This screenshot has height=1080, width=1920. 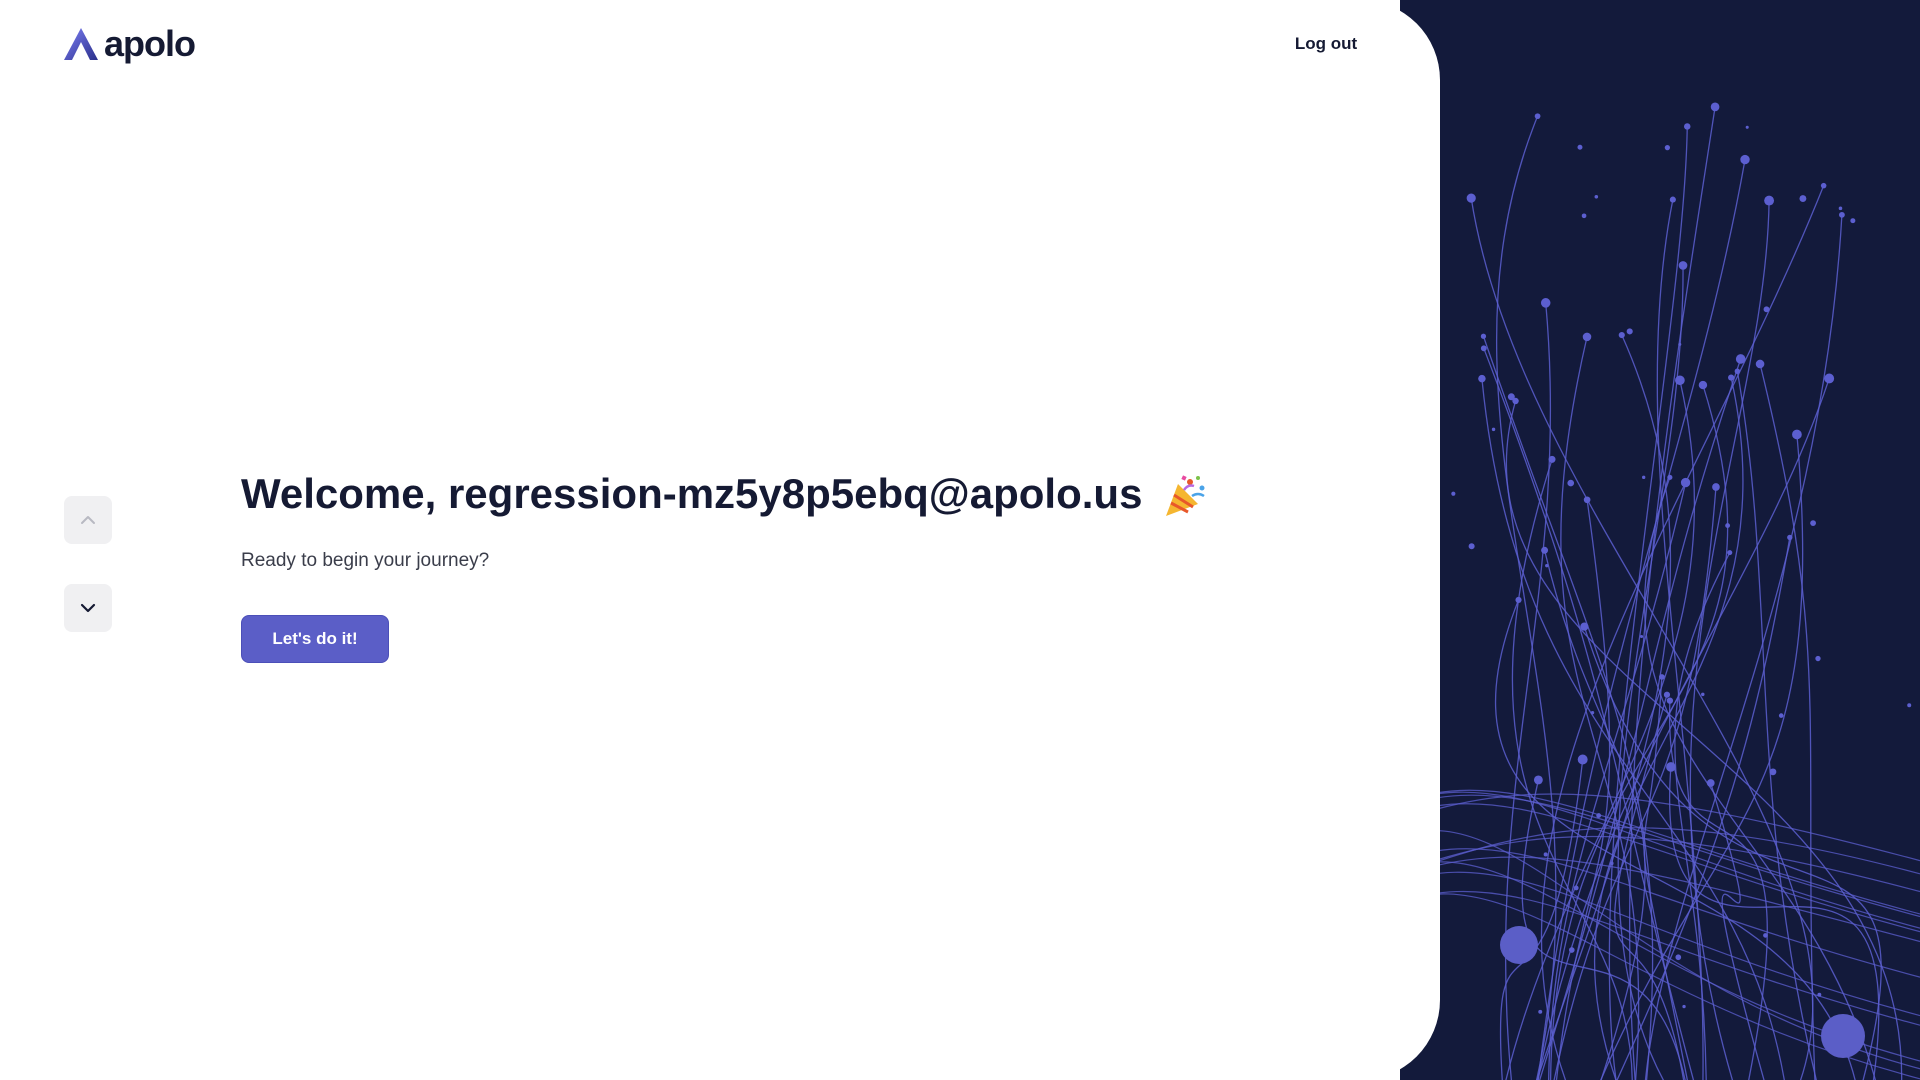 I want to click on party-popper-icon, so click(x=1185, y=495).